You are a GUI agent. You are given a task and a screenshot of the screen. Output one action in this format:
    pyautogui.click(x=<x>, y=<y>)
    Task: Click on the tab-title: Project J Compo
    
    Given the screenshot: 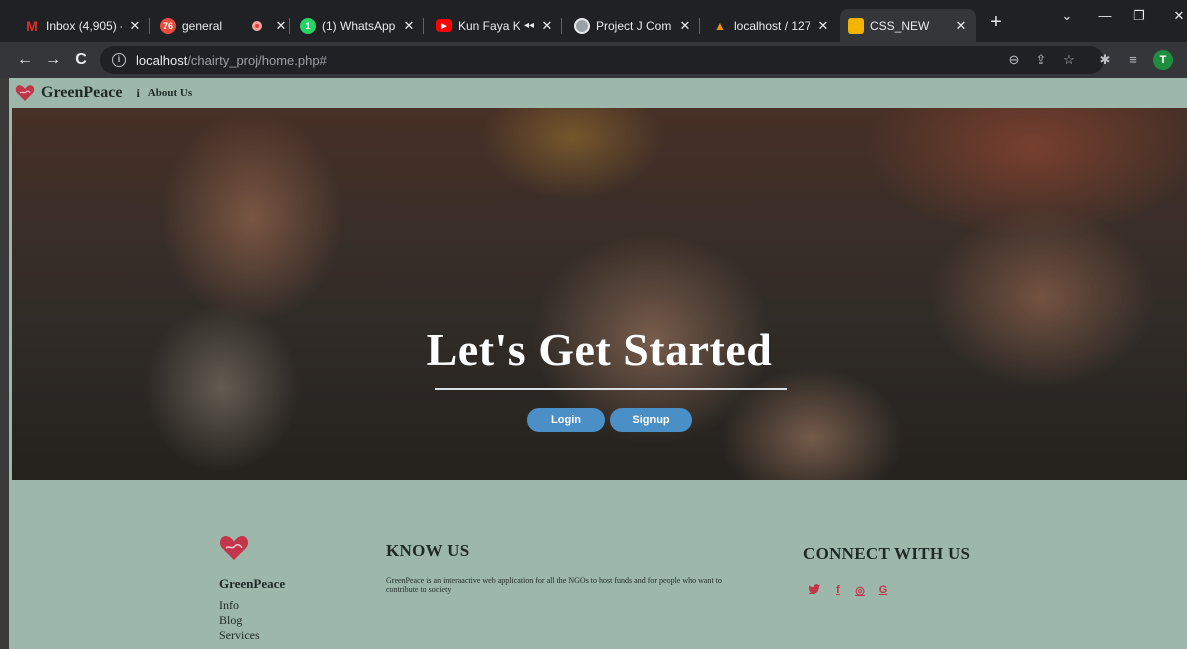 What is the action you would take?
    pyautogui.click(x=634, y=25)
    